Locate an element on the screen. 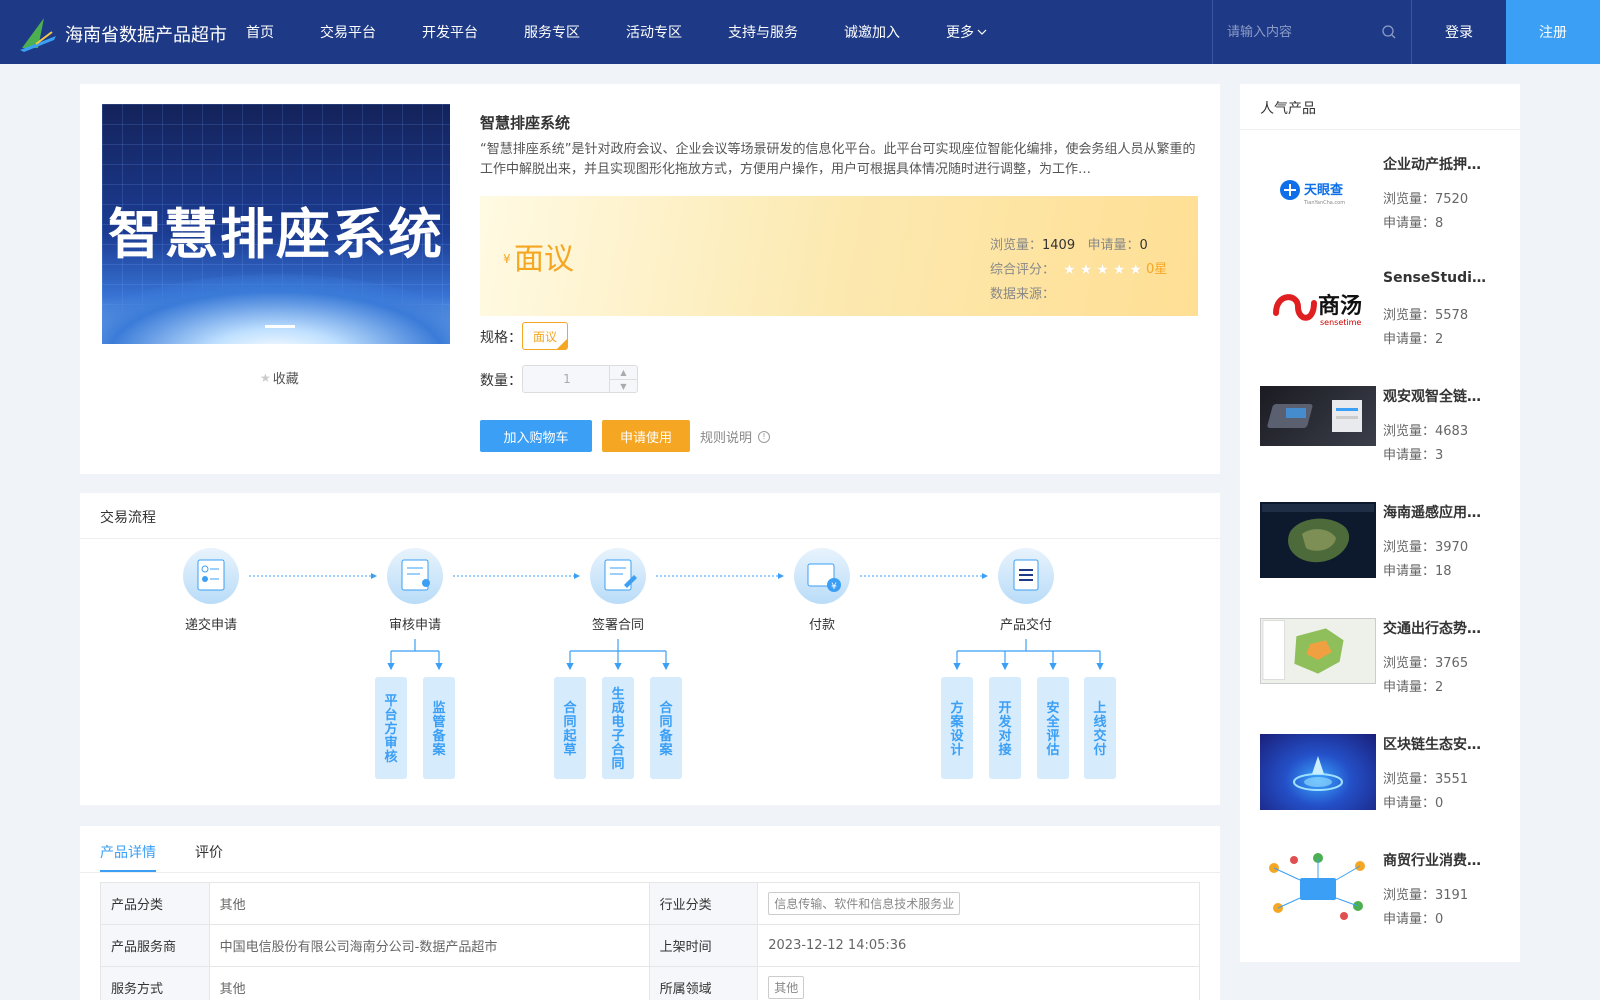  nav-trade: 交易平台 is located at coordinates (348, 32).